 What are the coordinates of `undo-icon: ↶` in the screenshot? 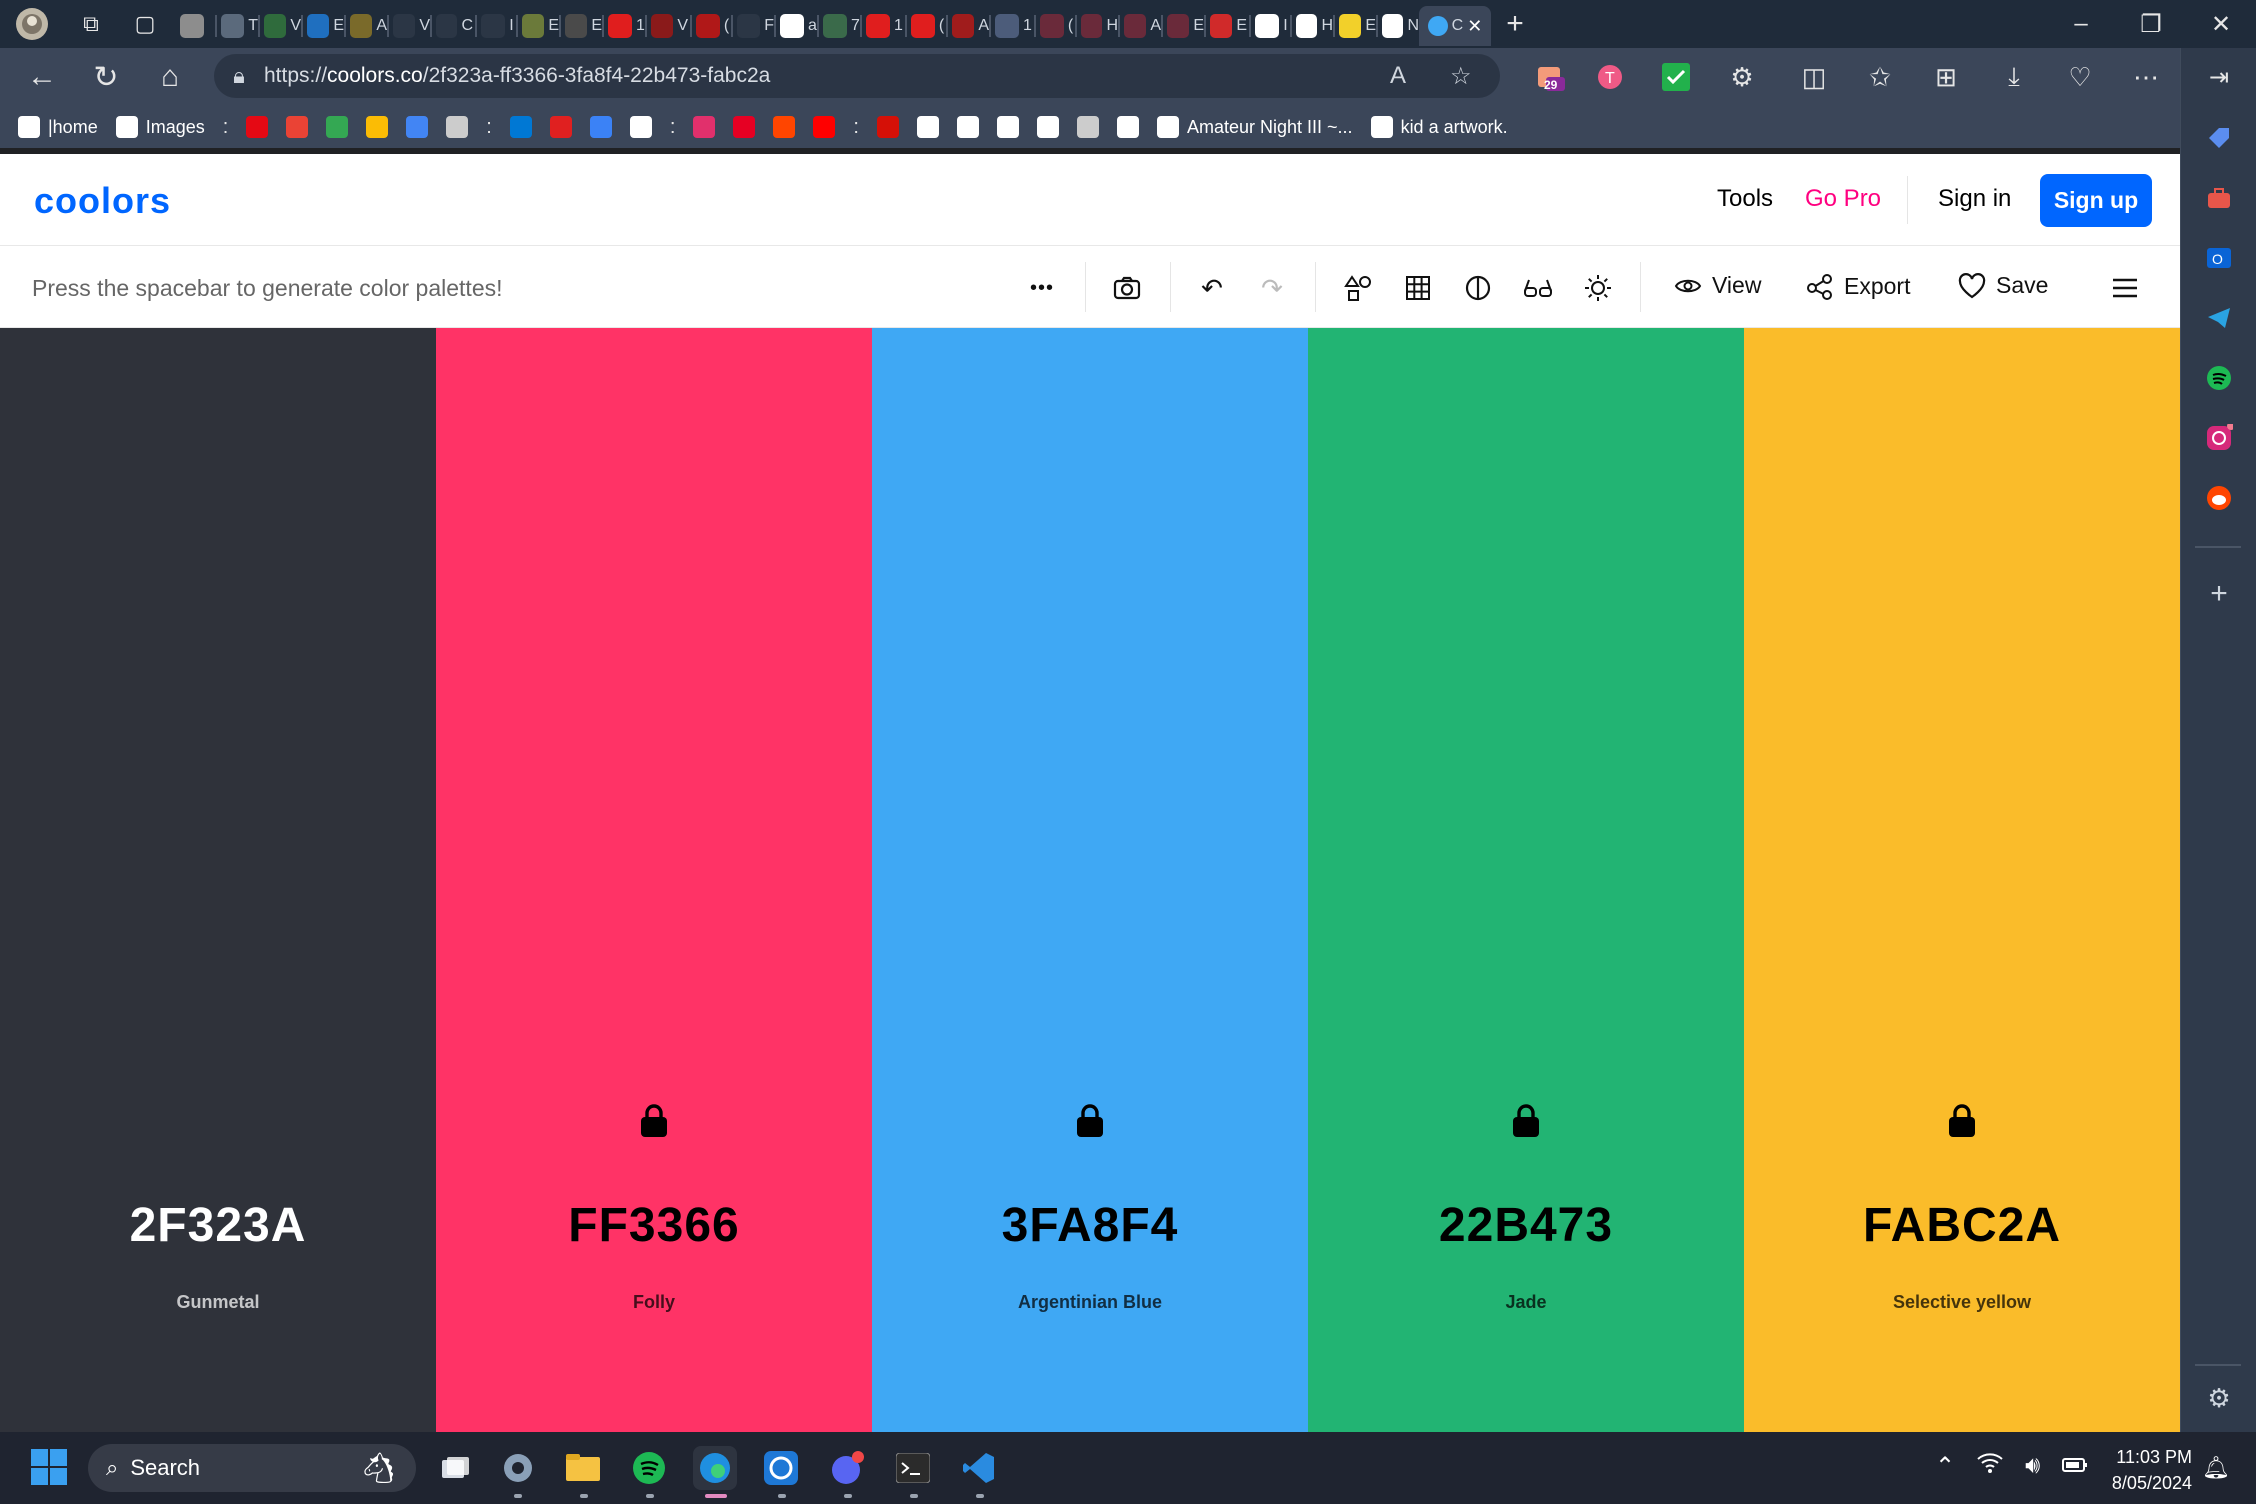 It's located at (1212, 288).